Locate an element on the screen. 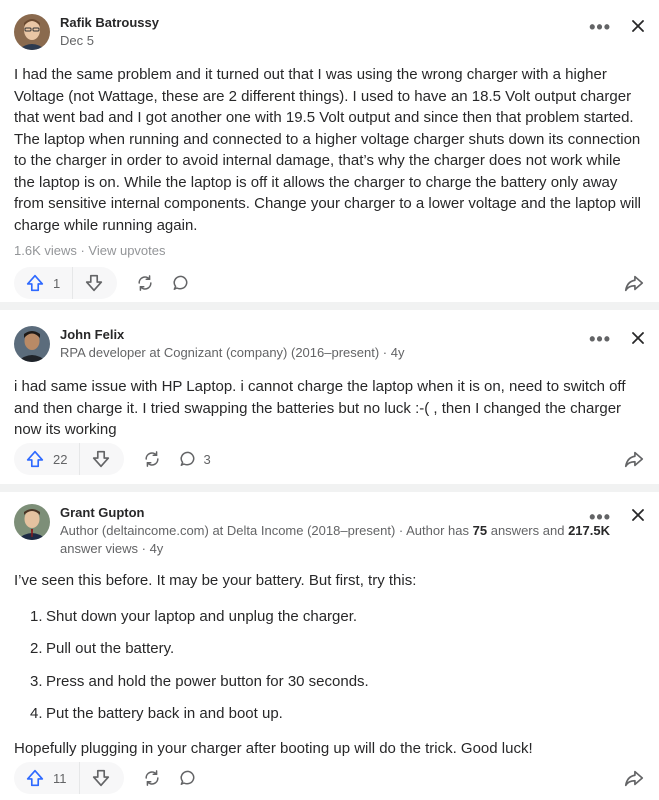 The image size is (659, 800). upvote-button: 1 is located at coordinates (43, 283).